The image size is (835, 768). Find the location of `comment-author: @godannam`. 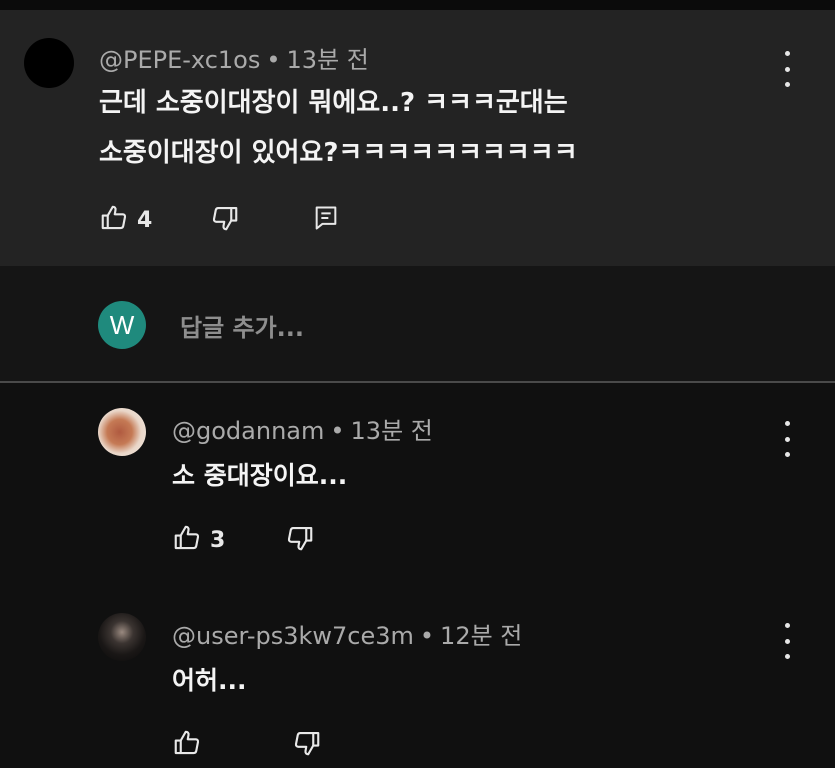

comment-author: @godannam is located at coordinates (248, 431).